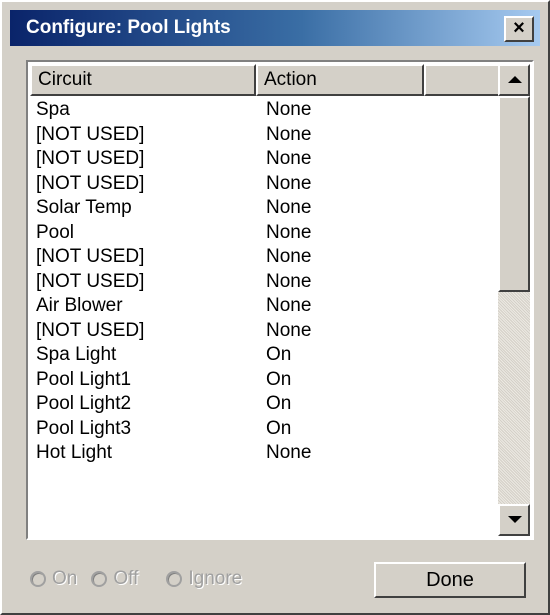 This screenshot has height=615, width=550. What do you see at coordinates (143, 80) in the screenshot?
I see `column-header-circuit: Circuit` at bounding box center [143, 80].